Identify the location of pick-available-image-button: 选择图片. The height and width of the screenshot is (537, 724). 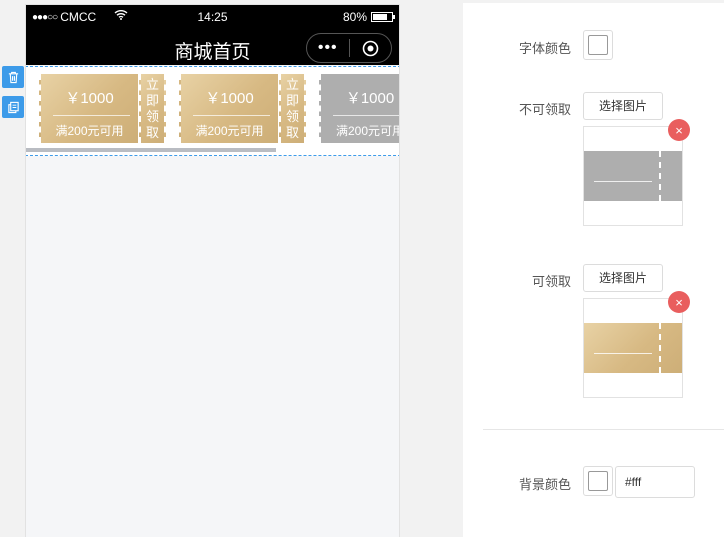
(623, 278).